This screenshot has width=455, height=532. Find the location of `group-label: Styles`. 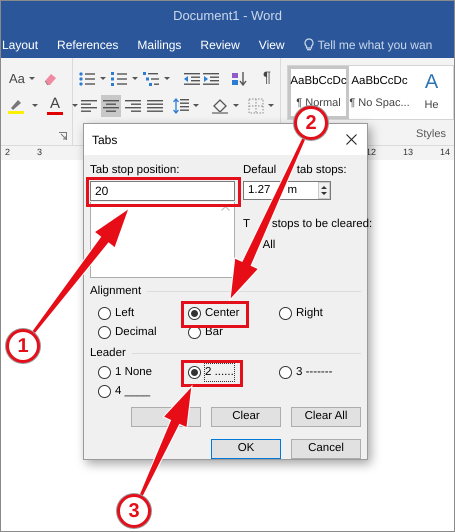

group-label: Styles is located at coordinates (431, 134).